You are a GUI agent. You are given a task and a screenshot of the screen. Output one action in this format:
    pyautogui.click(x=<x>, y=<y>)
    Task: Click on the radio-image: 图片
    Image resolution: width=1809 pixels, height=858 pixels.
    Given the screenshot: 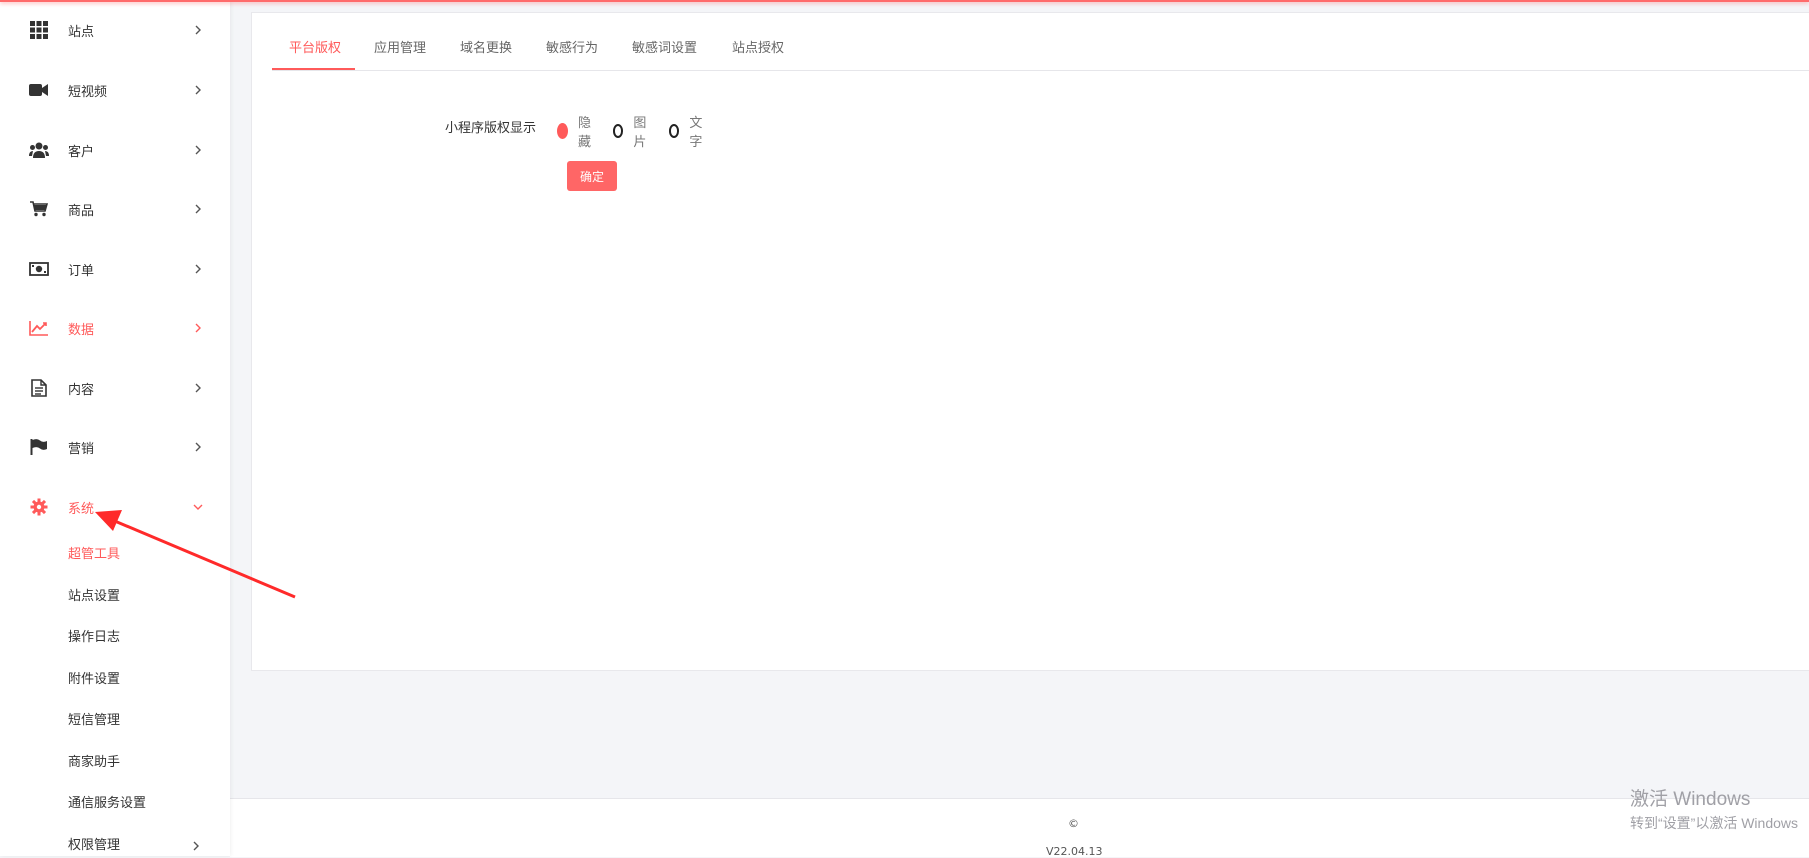 What is the action you would take?
    pyautogui.click(x=631, y=131)
    